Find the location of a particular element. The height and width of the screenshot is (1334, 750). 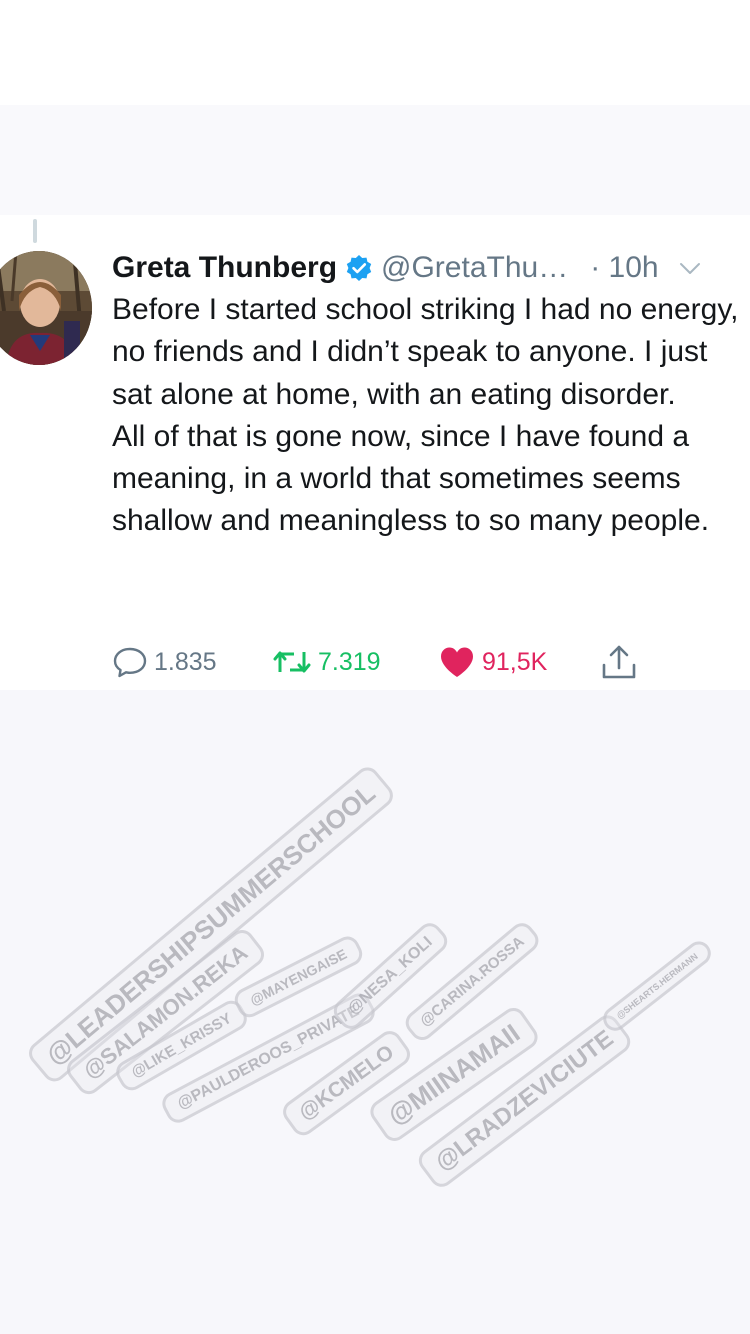

watermark-tag: @LRADZEVICIUTE is located at coordinates (525, 1101).